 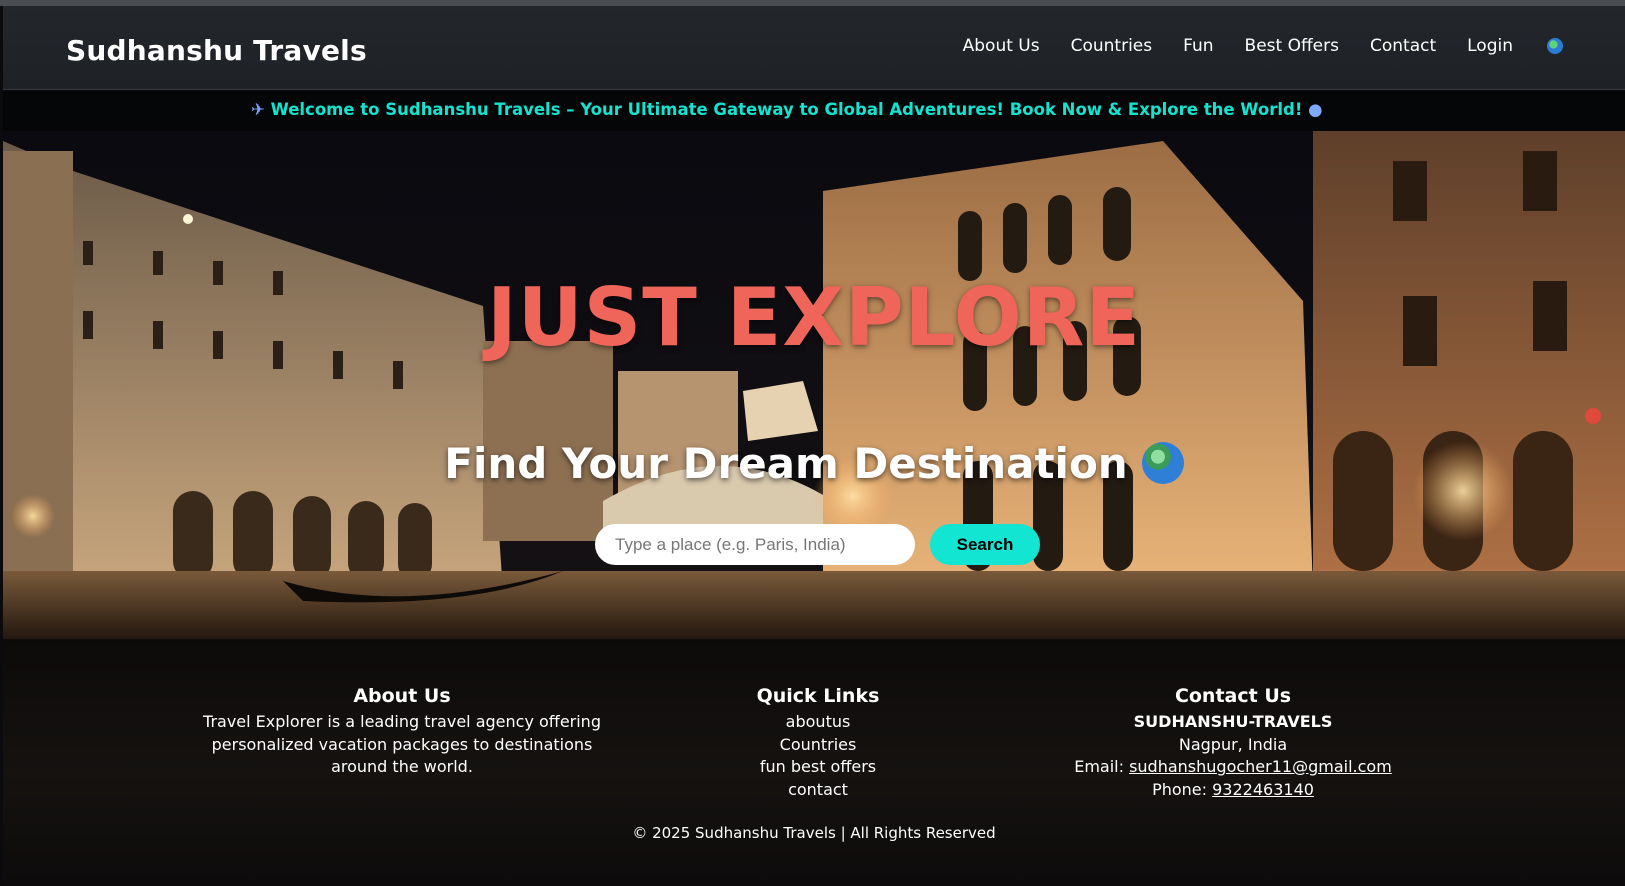 I want to click on footer-link-aboutus: aboutus, so click(x=818, y=722).